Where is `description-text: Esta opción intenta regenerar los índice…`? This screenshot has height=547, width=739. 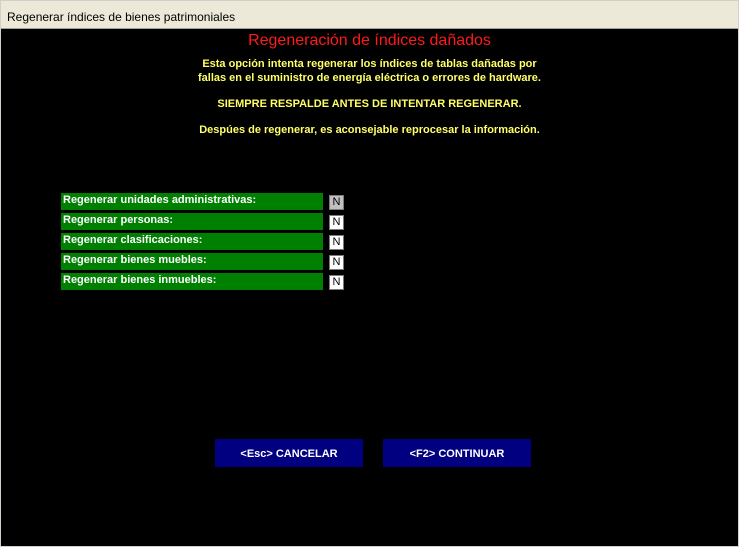
description-text: Esta opción intenta regenerar los índice… is located at coordinates (369, 71).